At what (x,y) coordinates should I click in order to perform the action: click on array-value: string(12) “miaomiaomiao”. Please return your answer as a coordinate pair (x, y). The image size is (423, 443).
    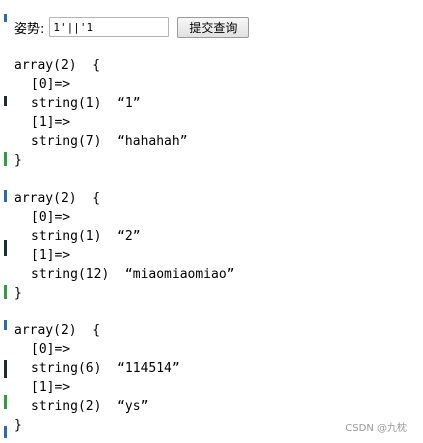
    Looking at the image, I should click on (133, 274).